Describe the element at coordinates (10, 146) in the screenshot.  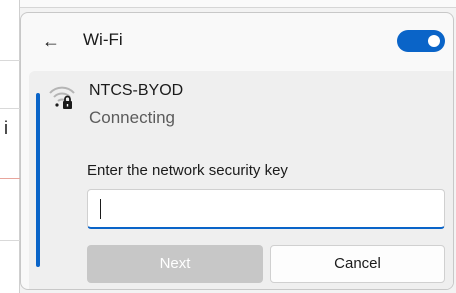
I see `background-window: i` at that location.